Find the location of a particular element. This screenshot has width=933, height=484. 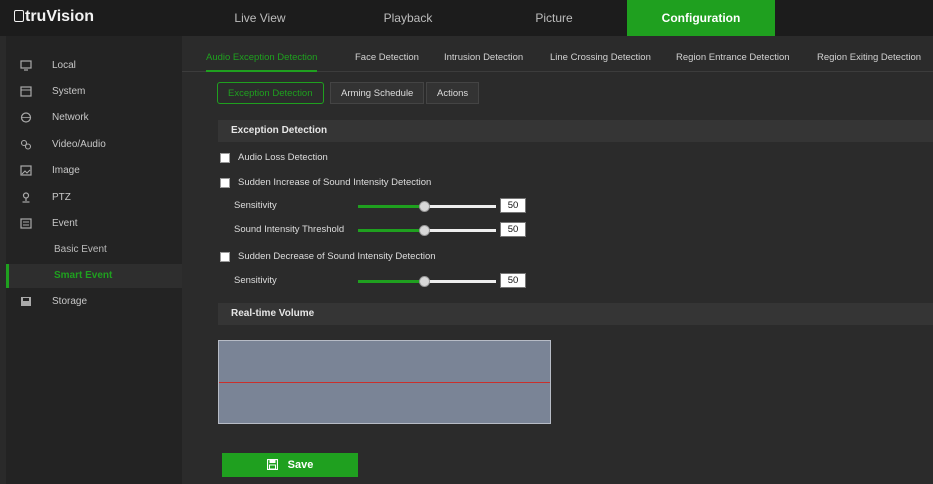

subtab-intrusion-detection: Intrusion Detection is located at coordinates (483, 58).